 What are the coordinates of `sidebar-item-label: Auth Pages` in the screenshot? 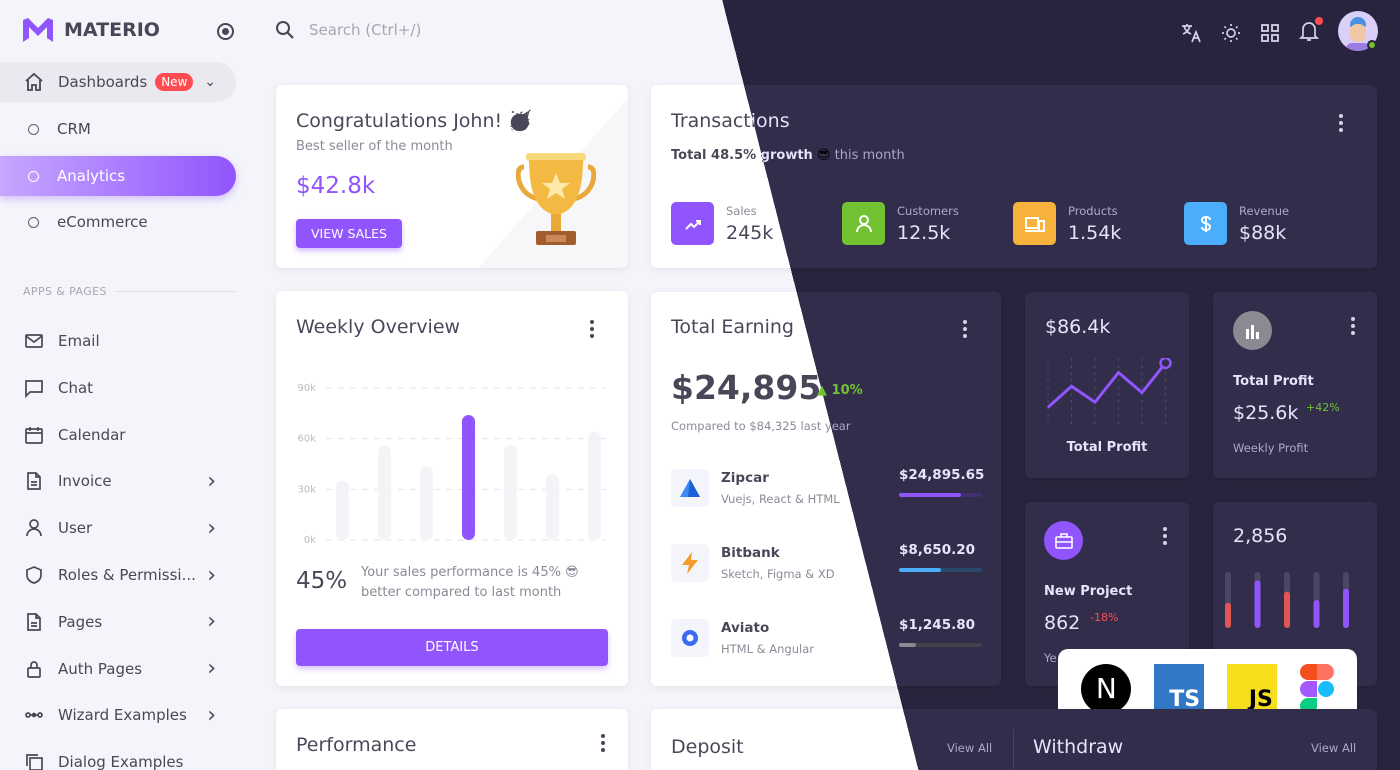 It's located at (100, 668).